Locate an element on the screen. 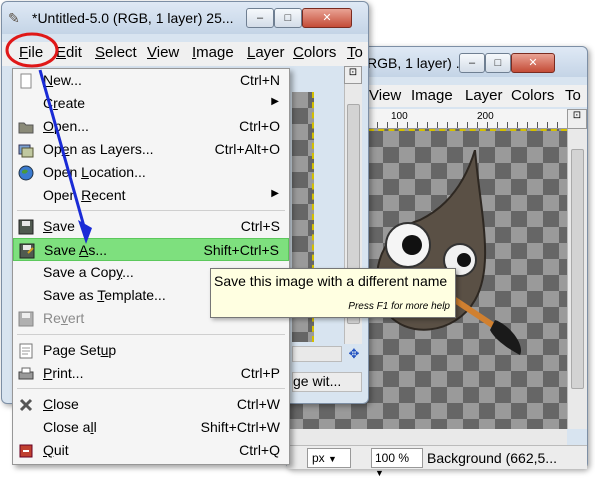  menu-item-close-label: Close is located at coordinates (61, 404).